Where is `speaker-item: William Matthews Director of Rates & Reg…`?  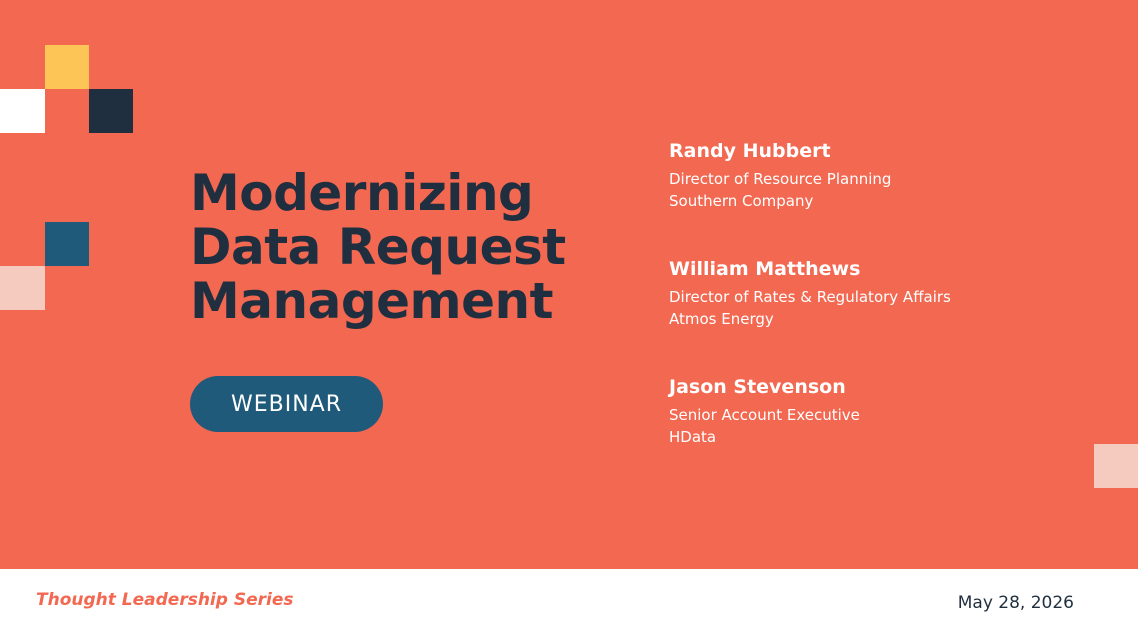 speaker-item: William Matthews Director of Rates & Reg… is located at coordinates (879, 315).